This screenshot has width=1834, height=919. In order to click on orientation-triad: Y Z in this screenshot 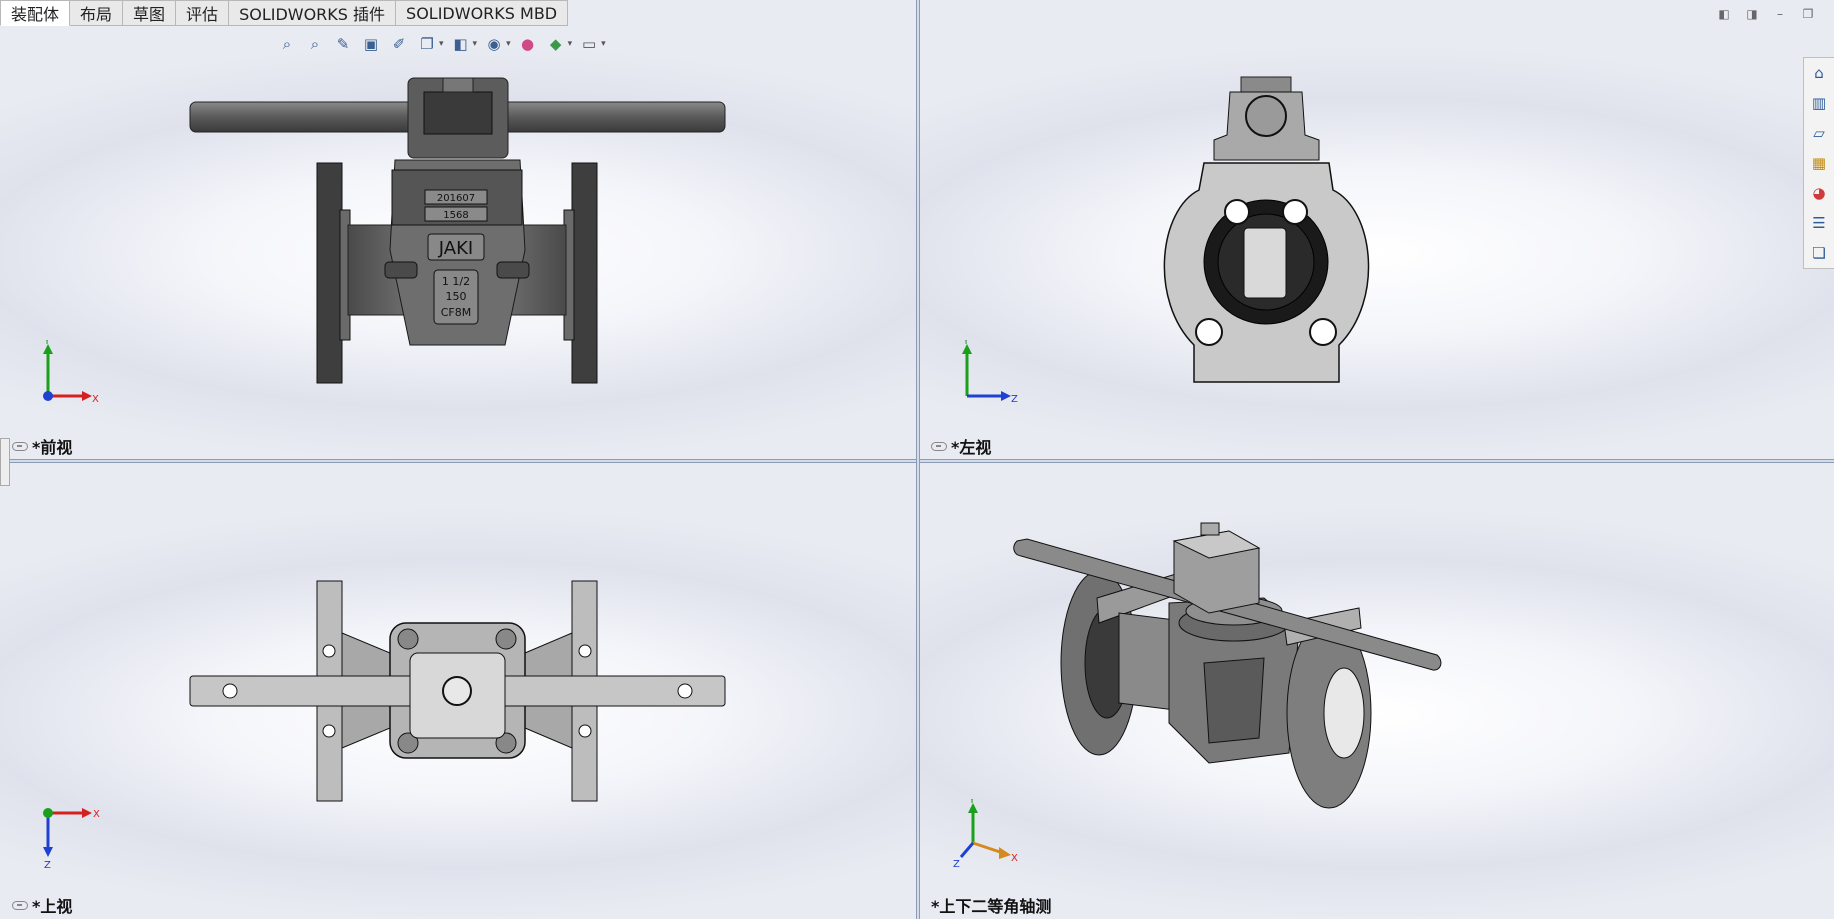, I will do `click(990, 372)`.